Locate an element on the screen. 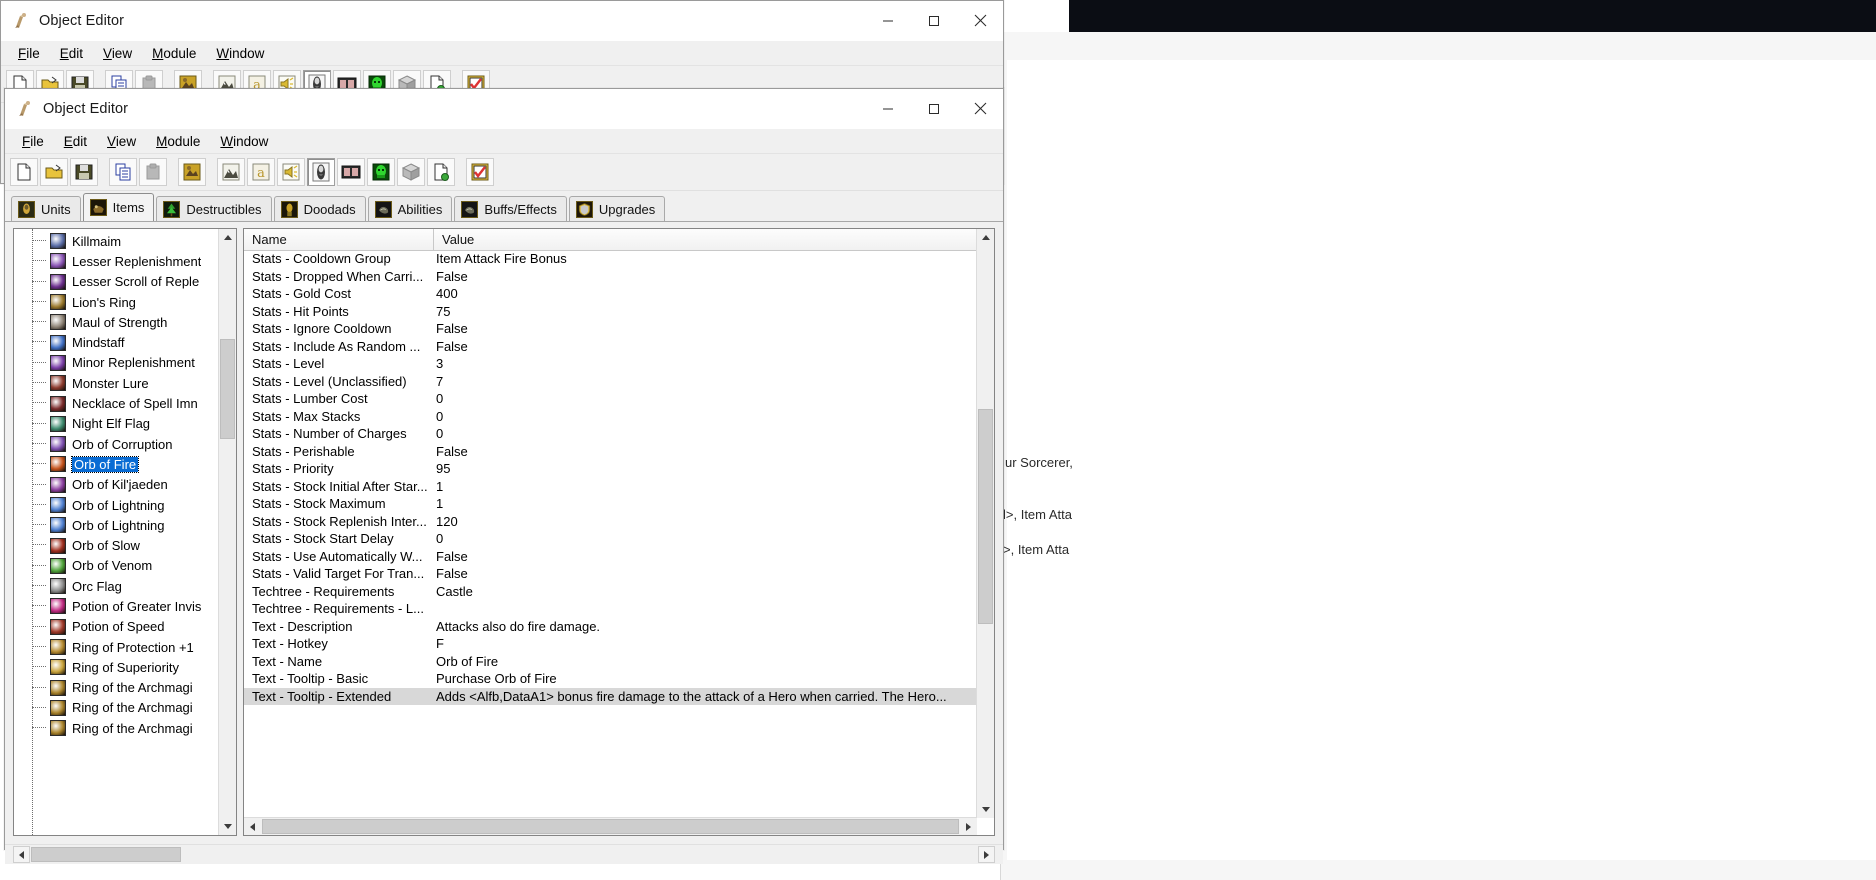 This screenshot has height=880, width=1876. property-value: 95 is located at coordinates (705, 468).